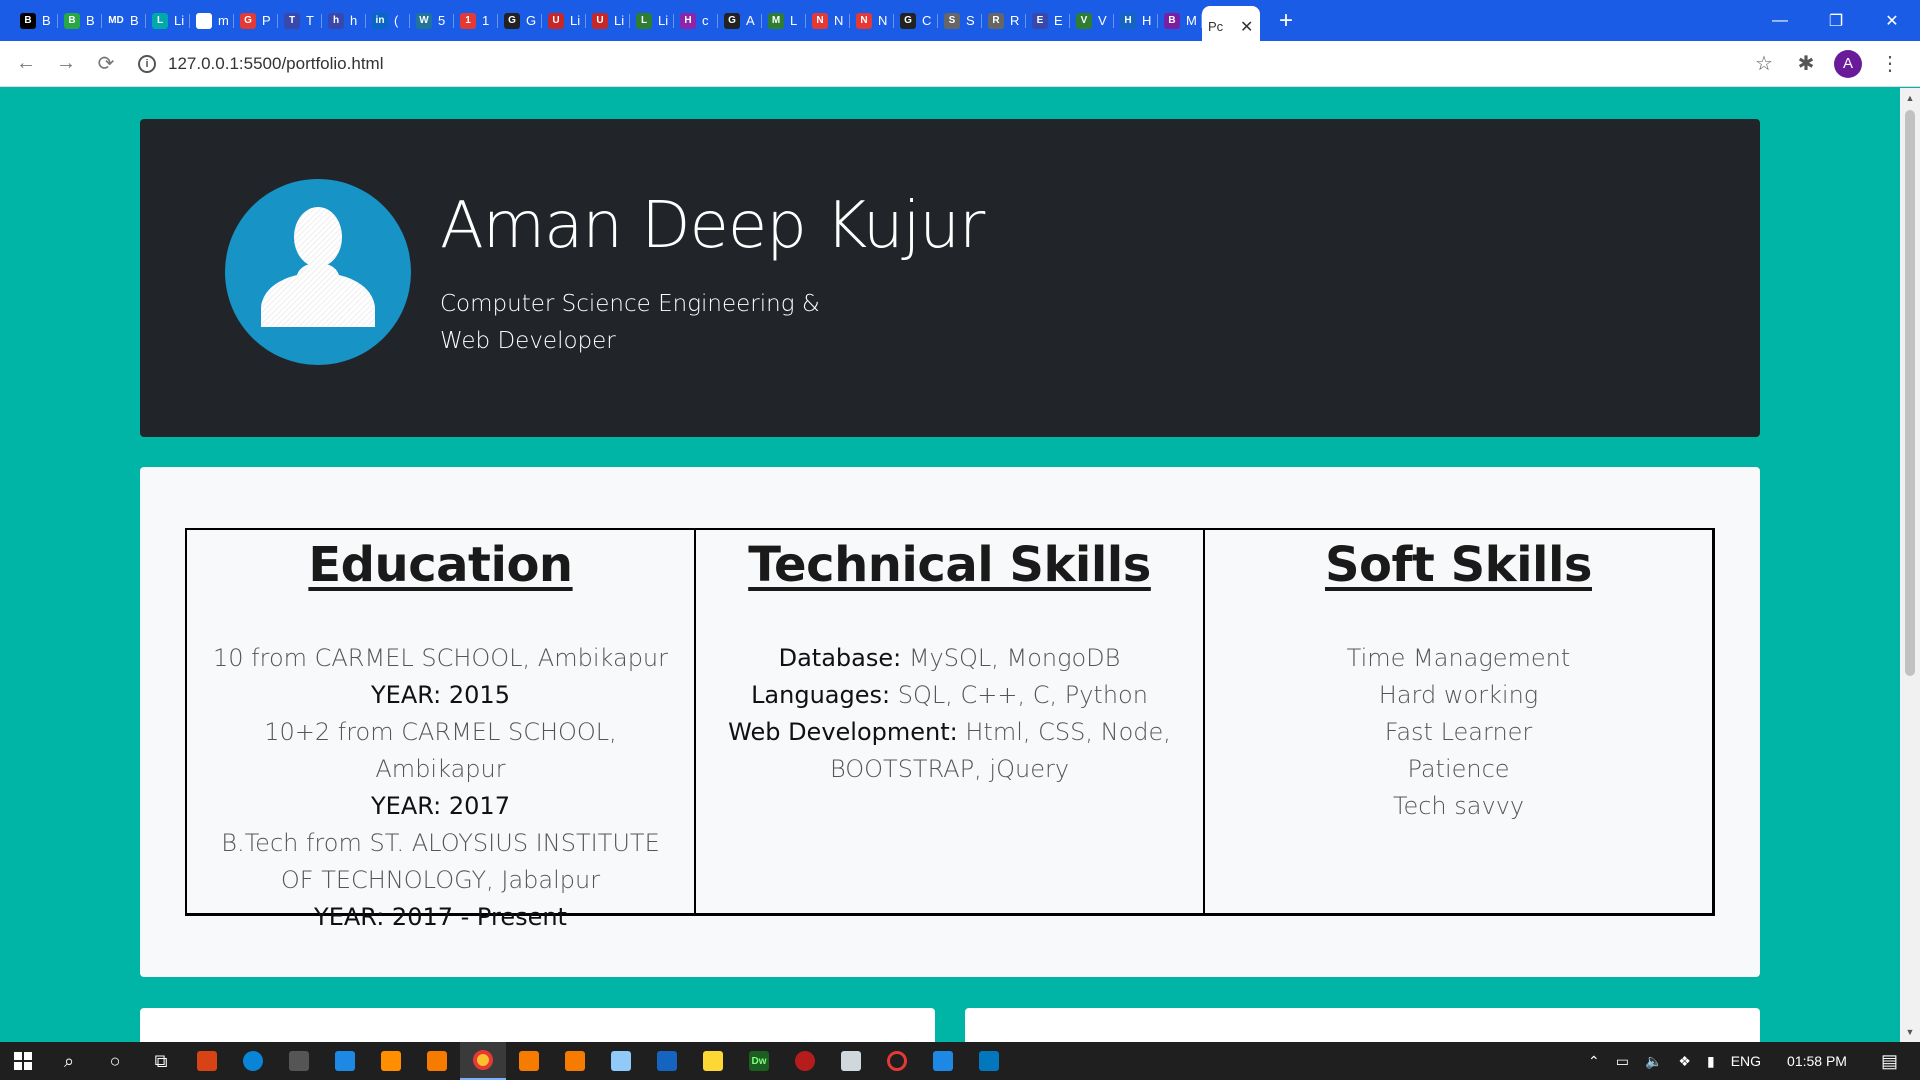 The image size is (1920, 1080). Describe the element at coordinates (476, 20) in the screenshot. I see `browser-tab: 11` at that location.